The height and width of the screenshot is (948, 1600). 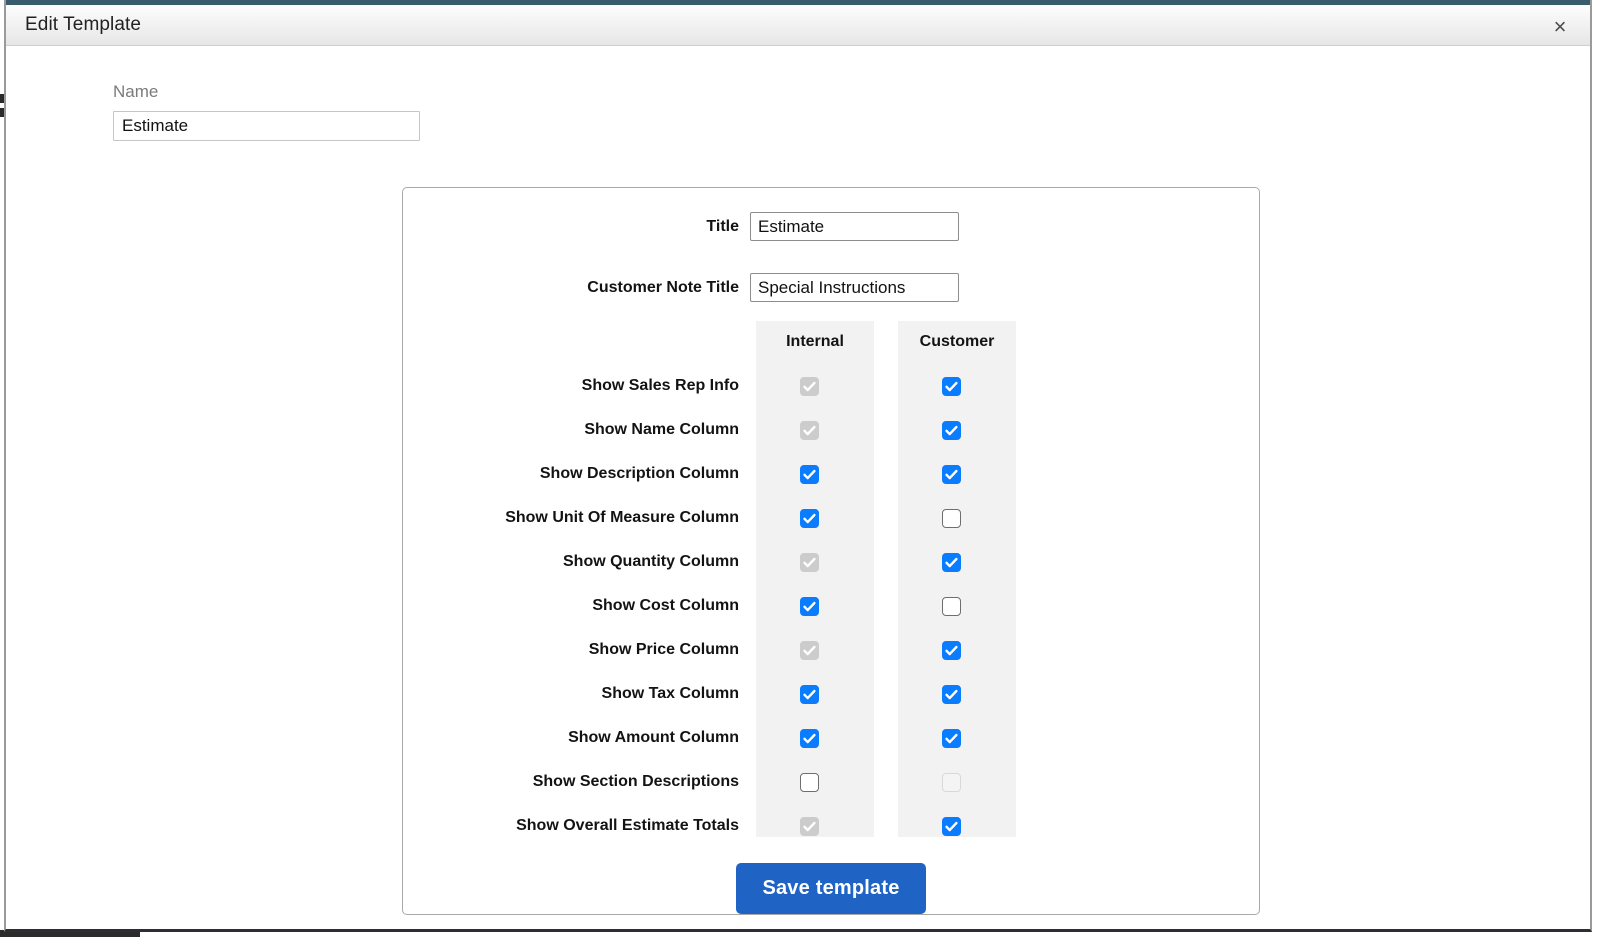 What do you see at coordinates (854, 287) in the screenshot?
I see `customer-note-title-input` at bounding box center [854, 287].